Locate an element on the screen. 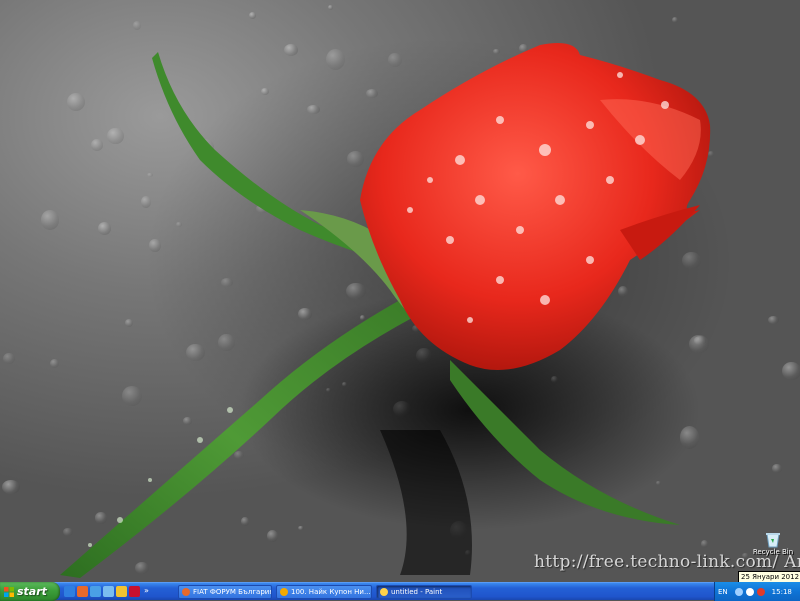 Image resolution: width=800 pixels, height=601 pixels. quick-launch-bar: » is located at coordinates (106, 592).